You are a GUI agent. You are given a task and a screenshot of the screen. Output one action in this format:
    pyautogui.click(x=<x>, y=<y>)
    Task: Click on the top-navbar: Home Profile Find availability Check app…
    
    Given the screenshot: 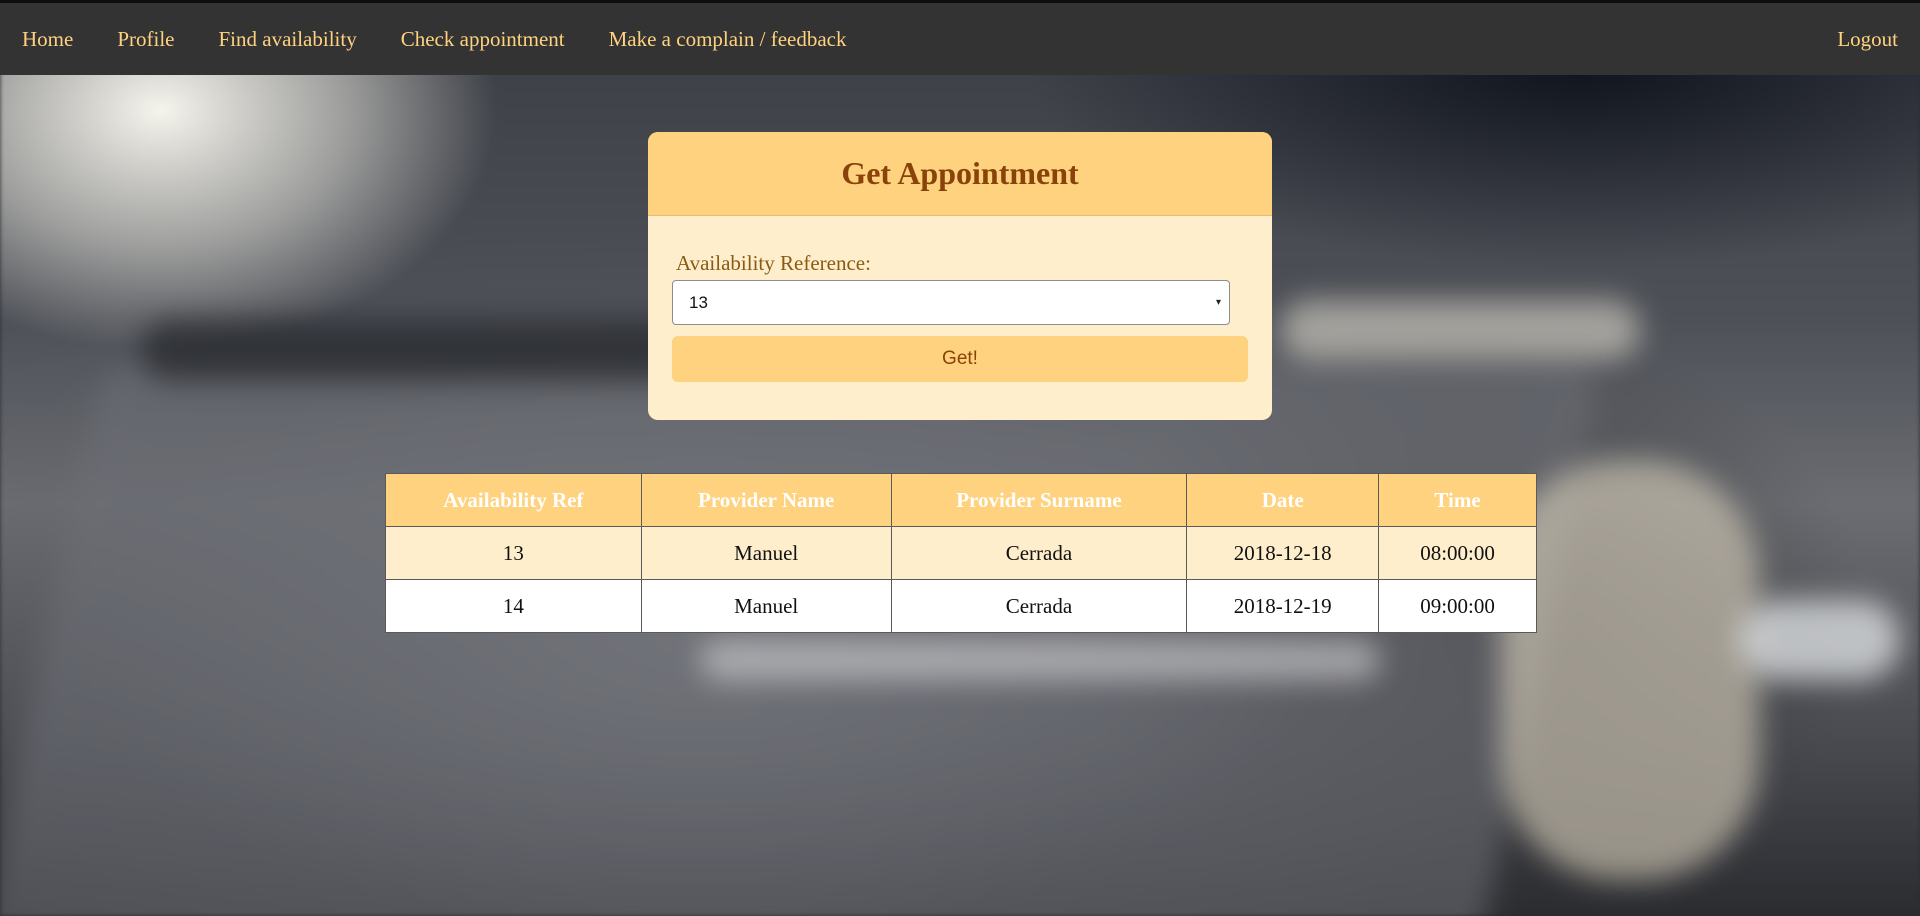 What is the action you would take?
    pyautogui.click(x=960, y=39)
    